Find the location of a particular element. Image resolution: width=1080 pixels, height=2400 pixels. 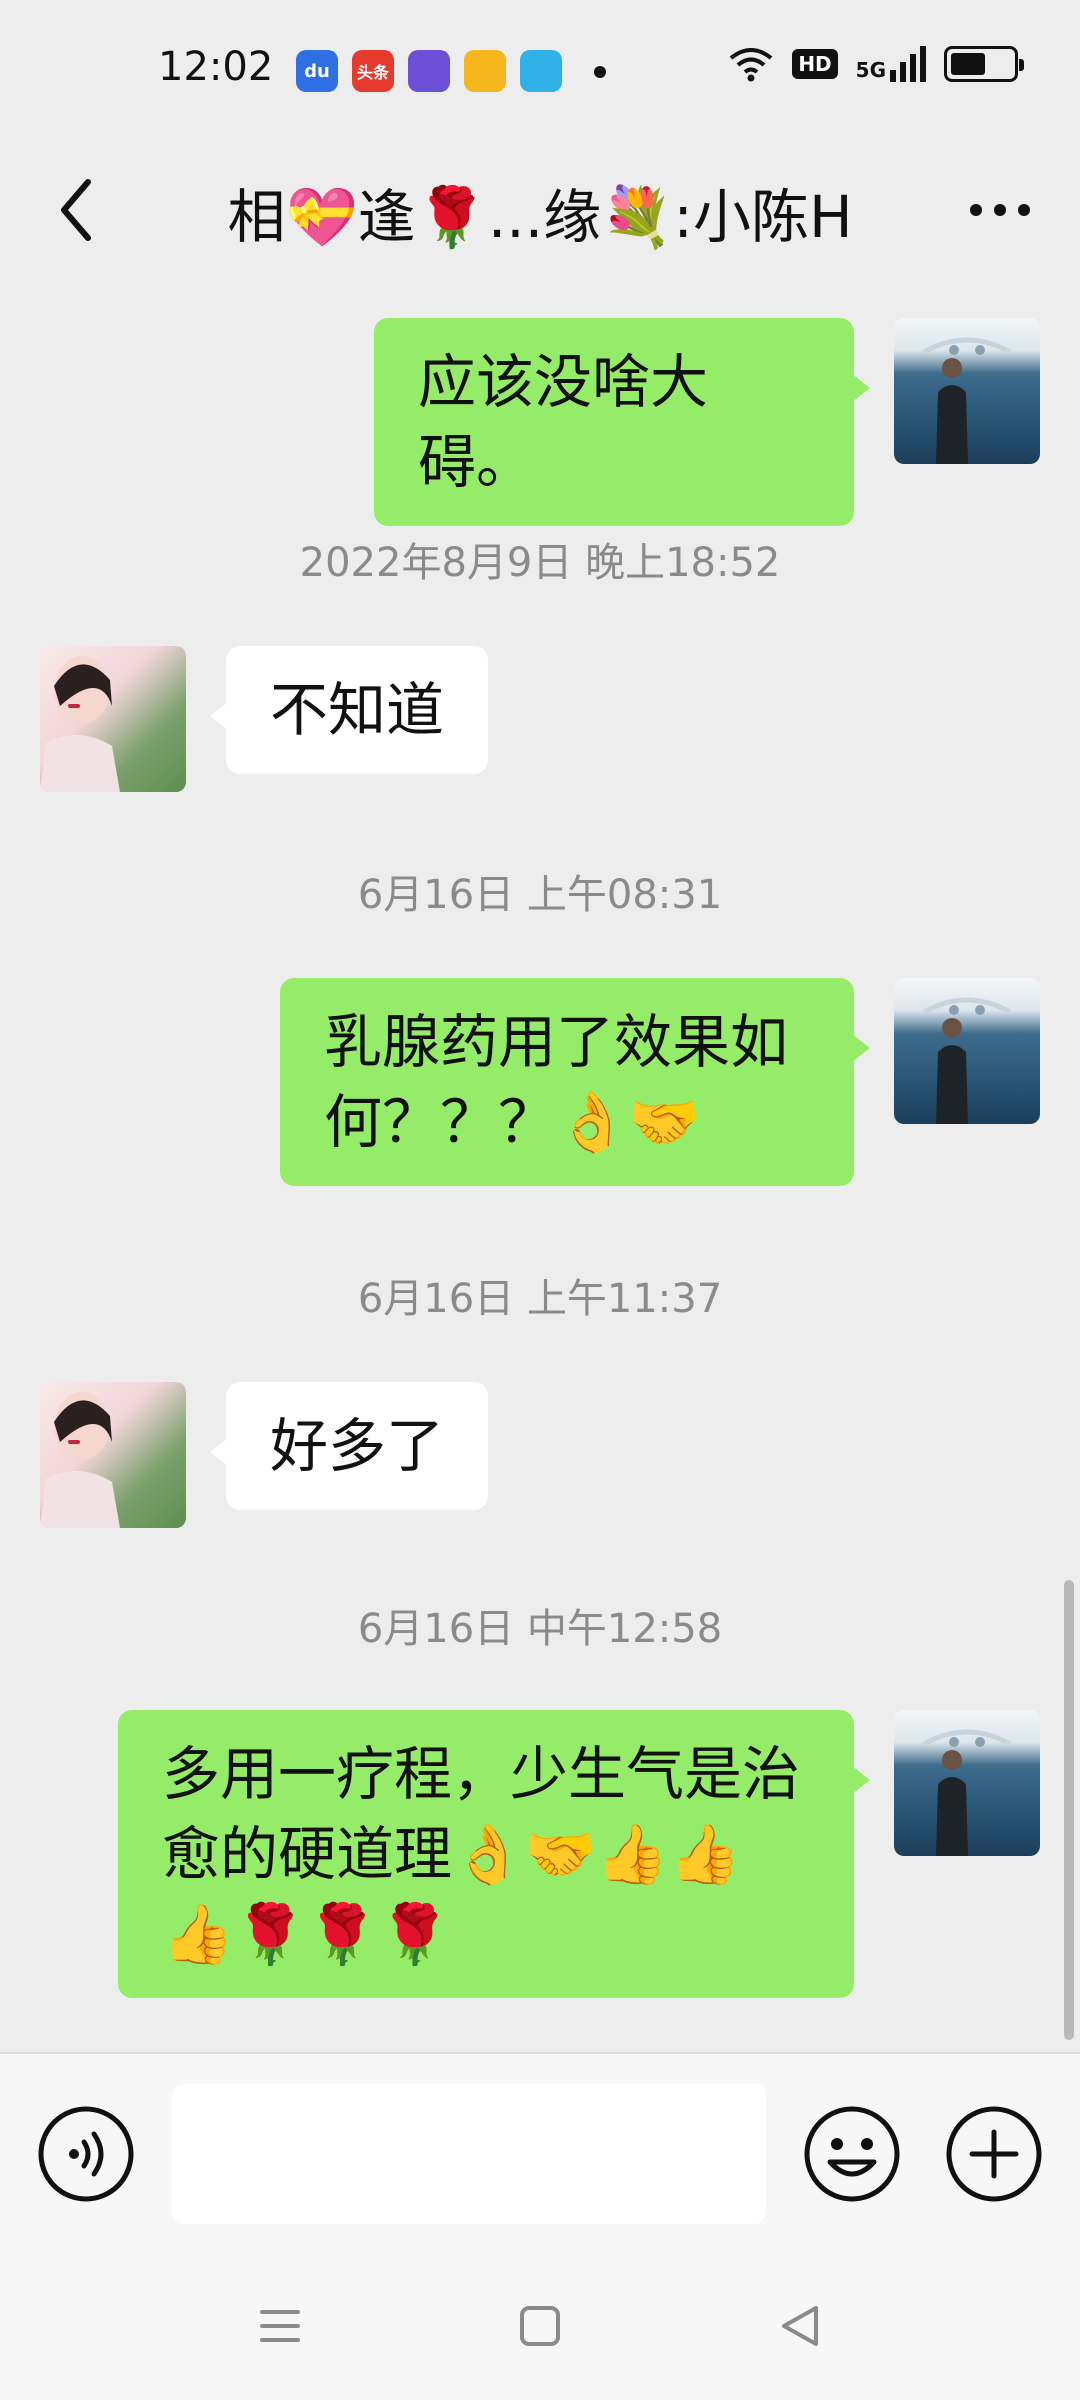

timestamp: 6月16日 中午12:58 is located at coordinates (540, 1629).